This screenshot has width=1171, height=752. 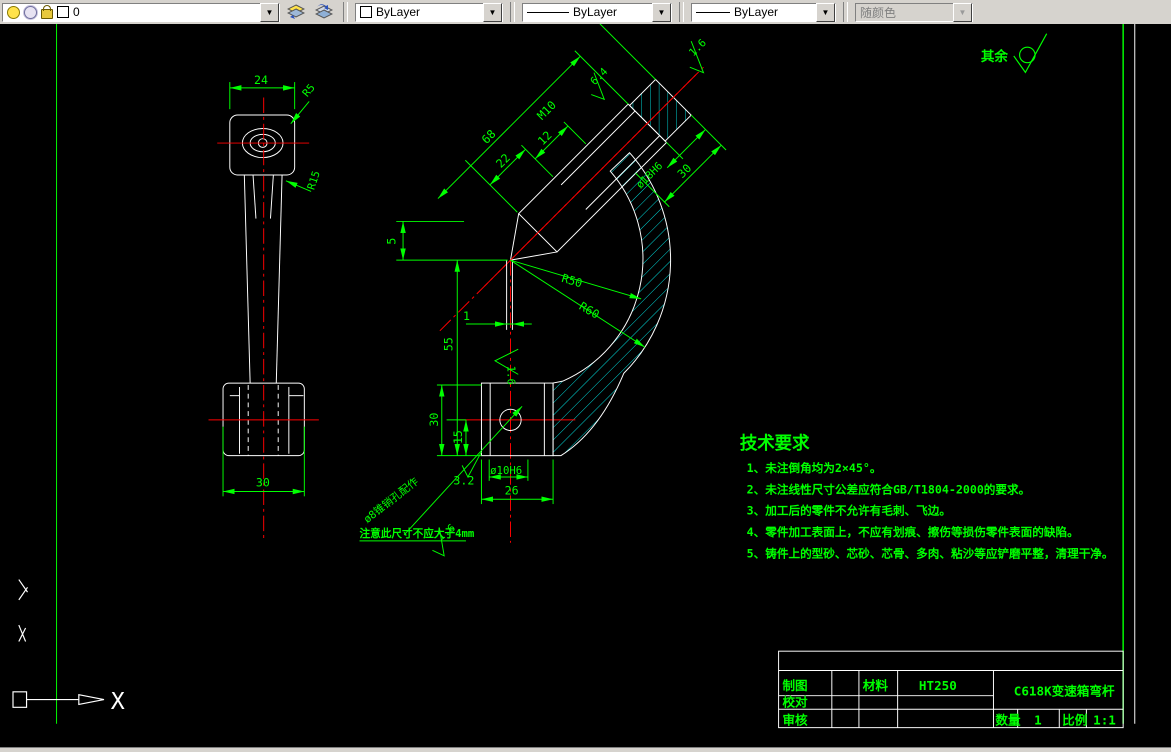 What do you see at coordinates (756, 12) in the screenshot?
I see `lineweight-value: ByLayer` at bounding box center [756, 12].